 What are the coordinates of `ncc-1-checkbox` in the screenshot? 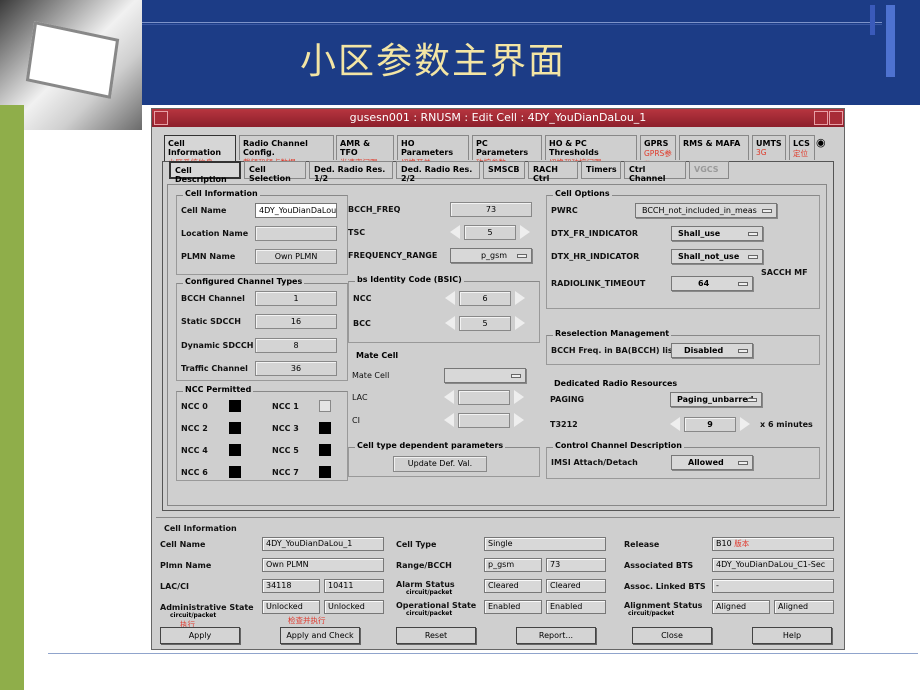 It's located at (325, 406).